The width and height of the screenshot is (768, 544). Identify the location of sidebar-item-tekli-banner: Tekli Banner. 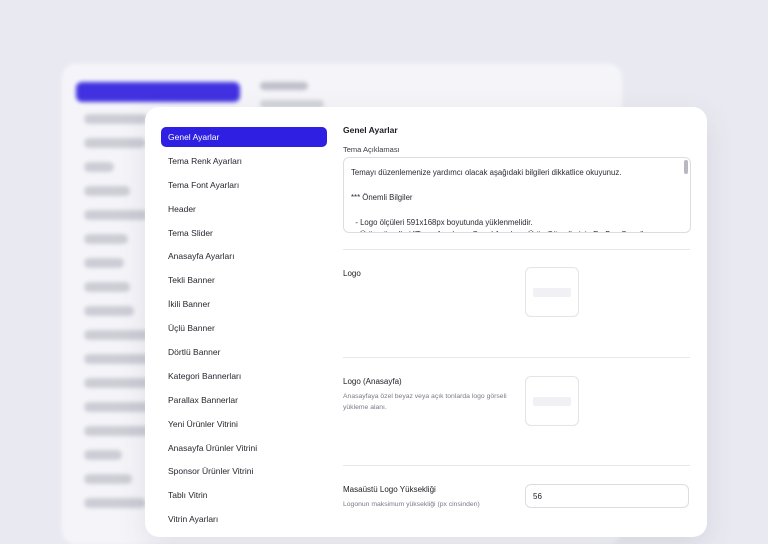
(244, 280).